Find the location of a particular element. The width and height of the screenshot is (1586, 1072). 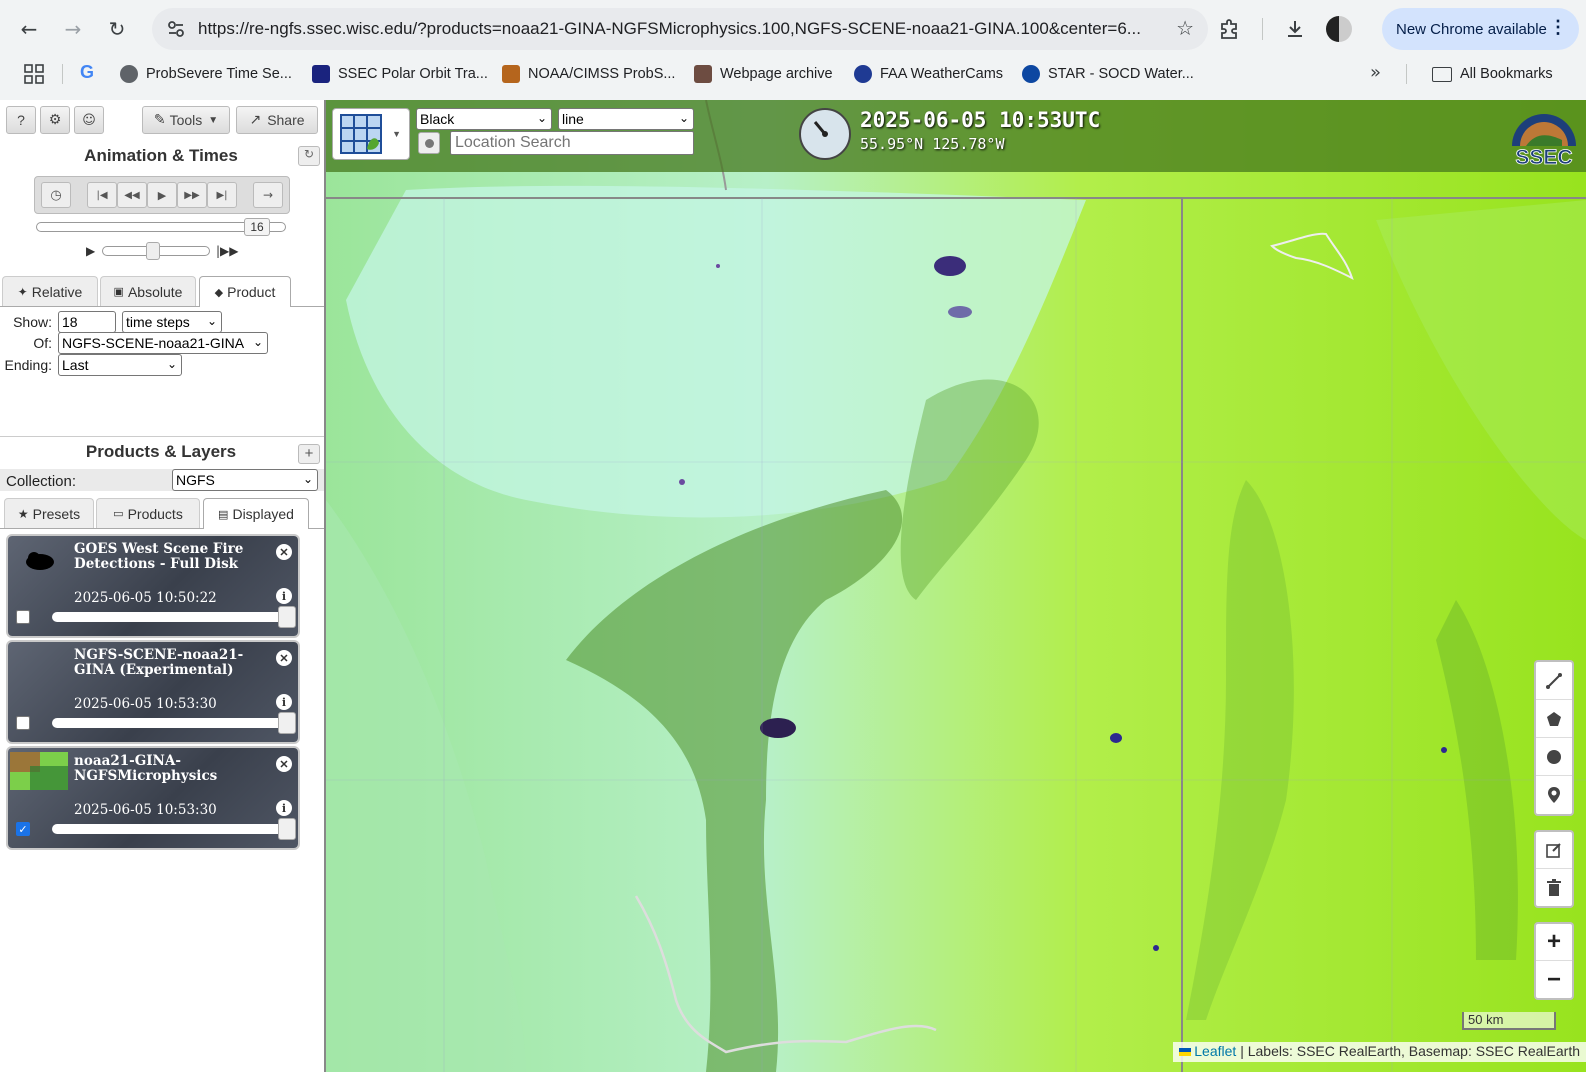

user-icon: ☺ is located at coordinates (89, 120).